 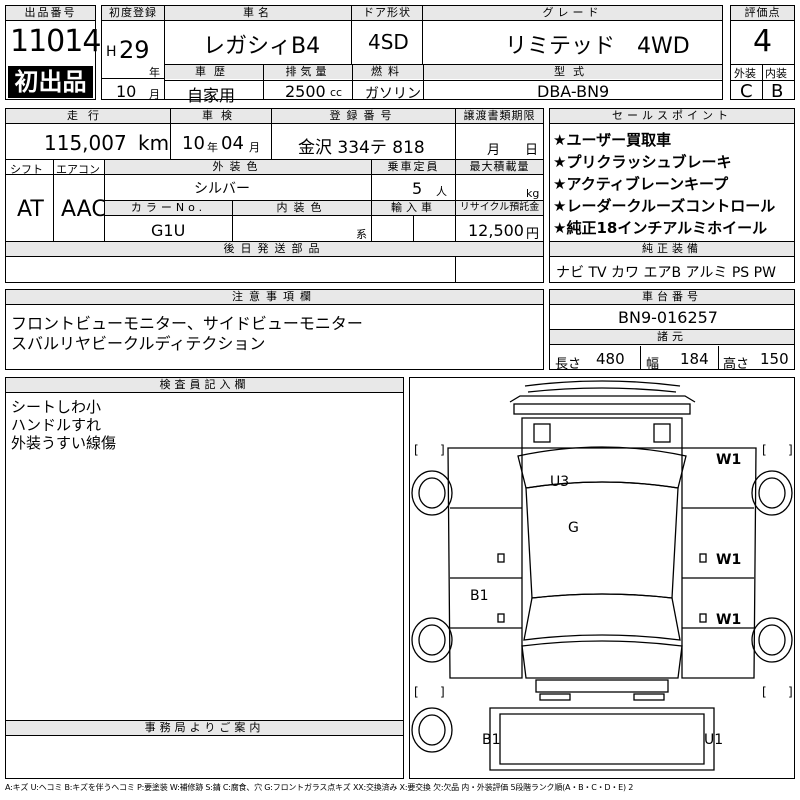 I want to click on transfer-label: 譲渡書類期限, so click(x=499, y=116).